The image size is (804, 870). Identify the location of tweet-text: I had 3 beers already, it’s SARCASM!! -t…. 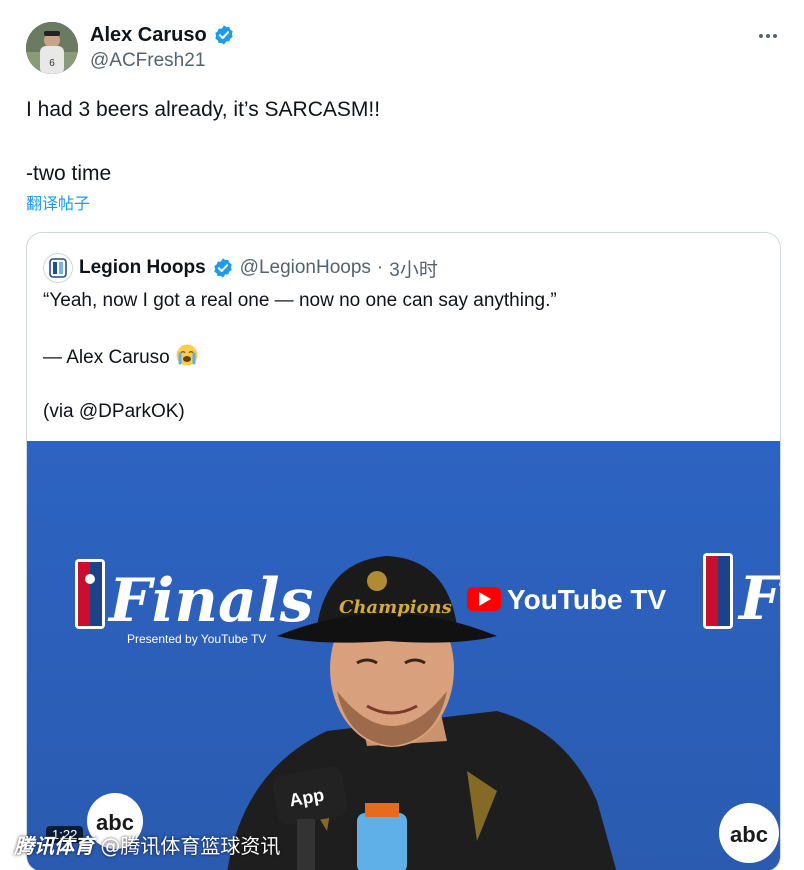
(396, 142).